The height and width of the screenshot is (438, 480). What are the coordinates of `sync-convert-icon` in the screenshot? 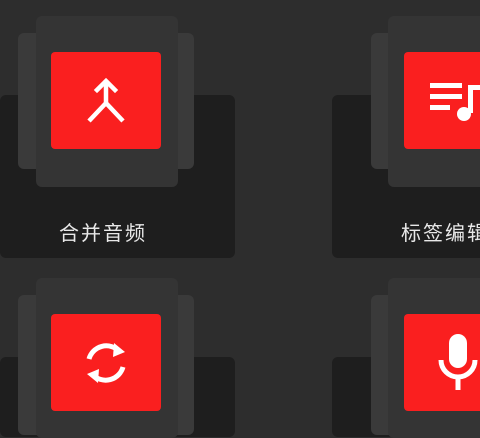 It's located at (106, 362).